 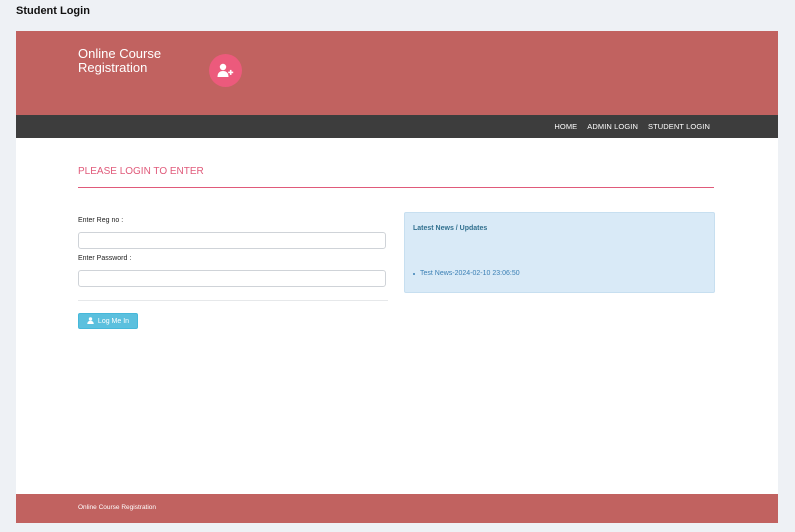 I want to click on brand-line-2: Registration, so click(x=113, y=67).